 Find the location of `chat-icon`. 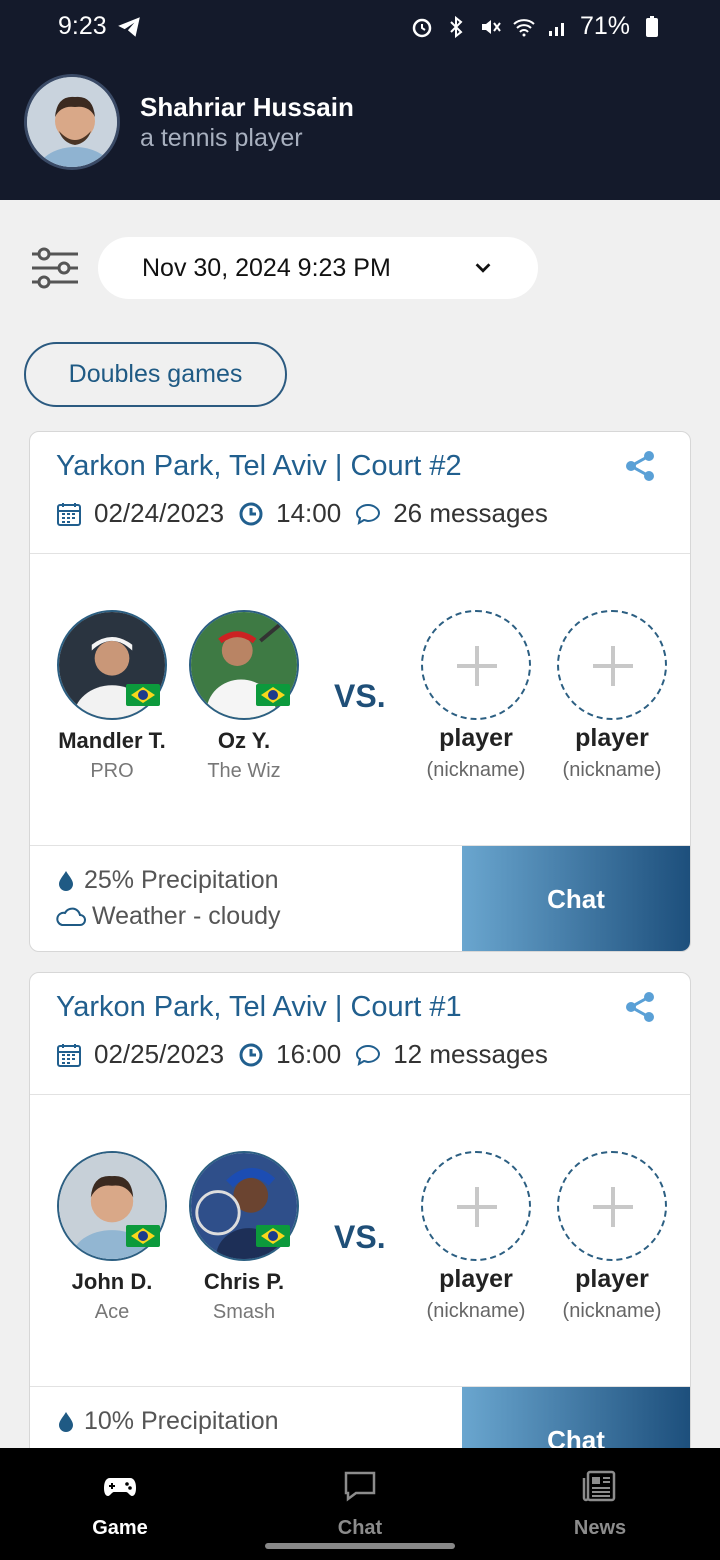

chat-icon is located at coordinates (360, 1486).